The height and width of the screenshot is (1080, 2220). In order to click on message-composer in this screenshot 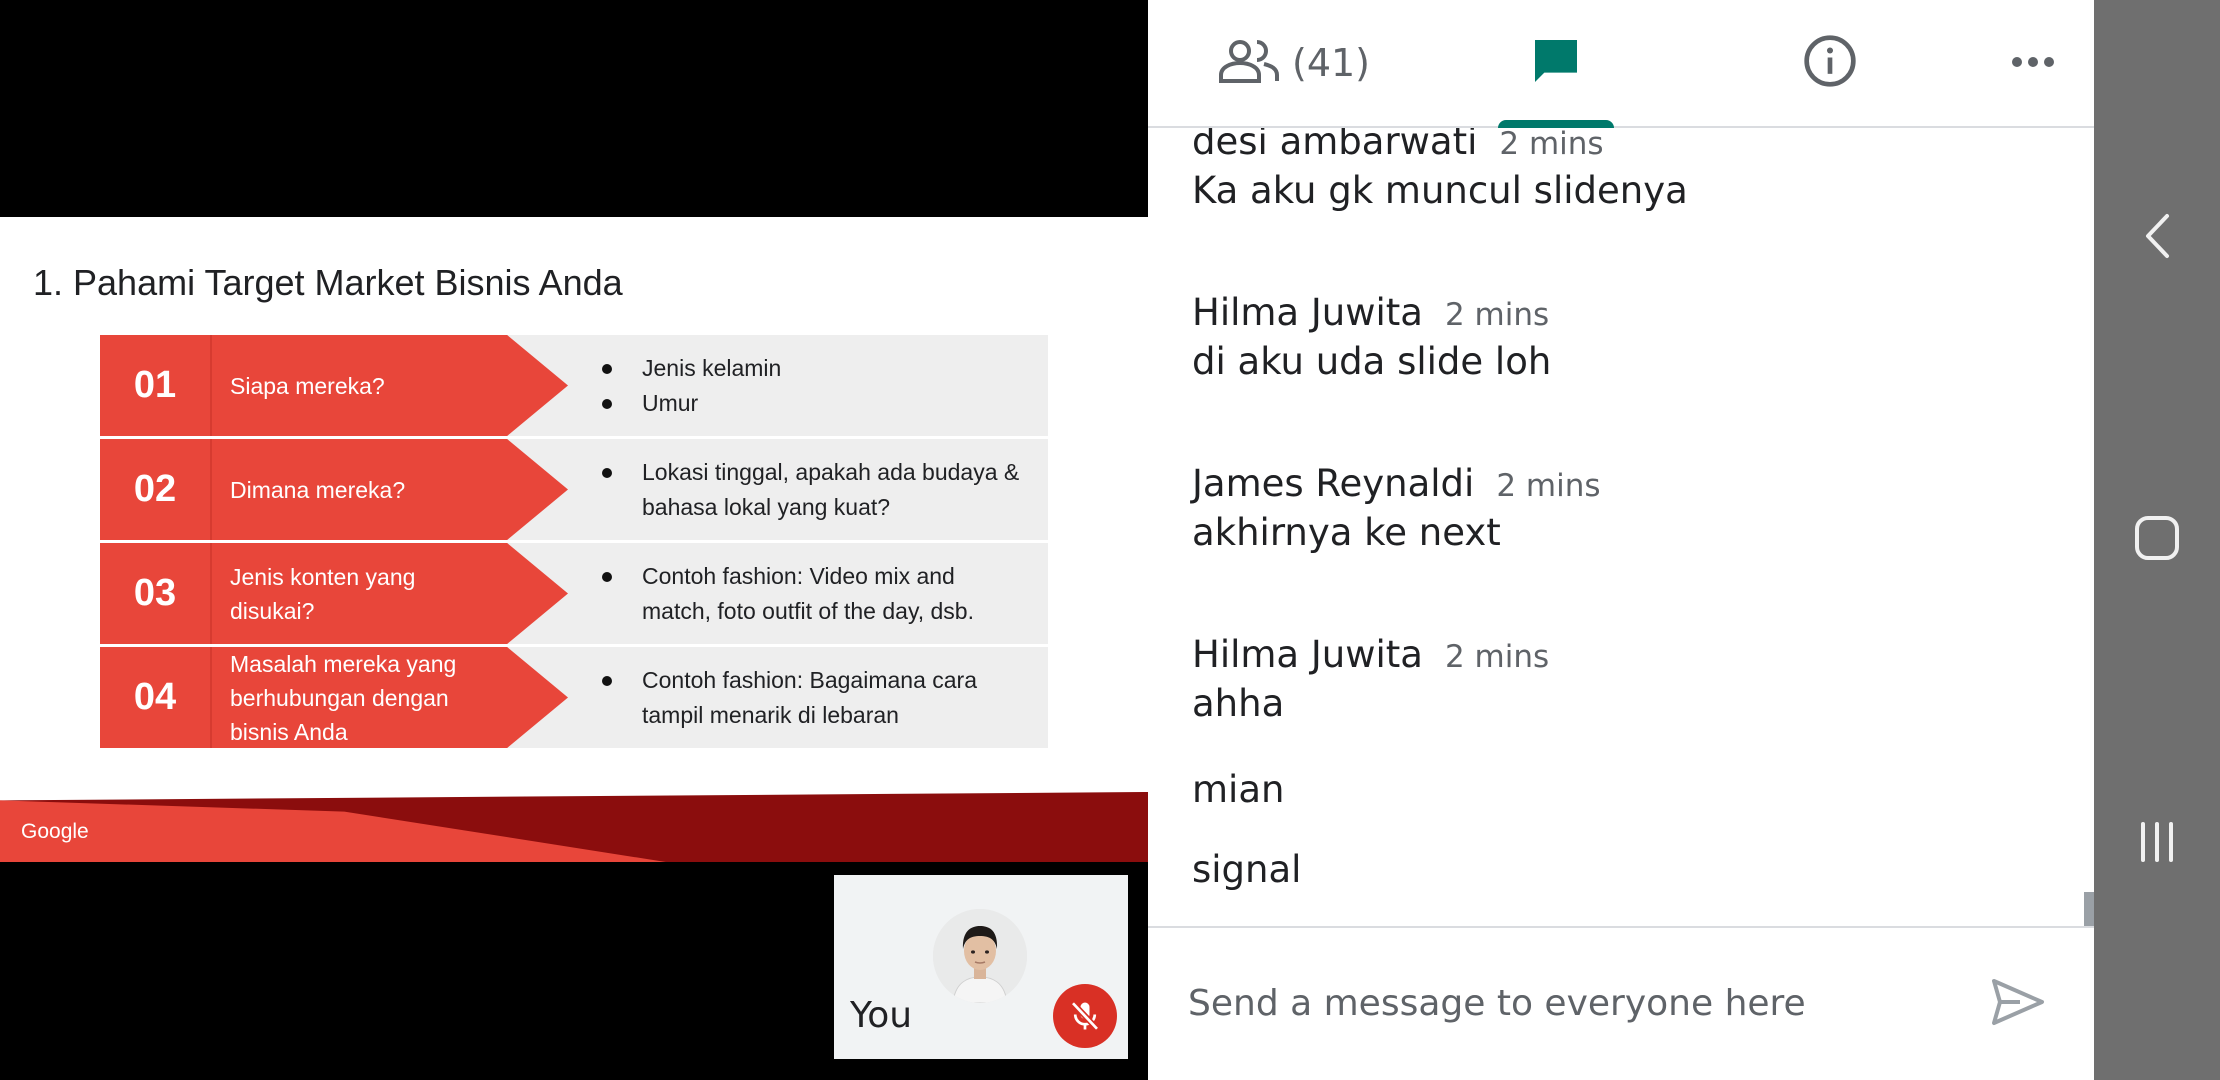, I will do `click(1621, 1003)`.